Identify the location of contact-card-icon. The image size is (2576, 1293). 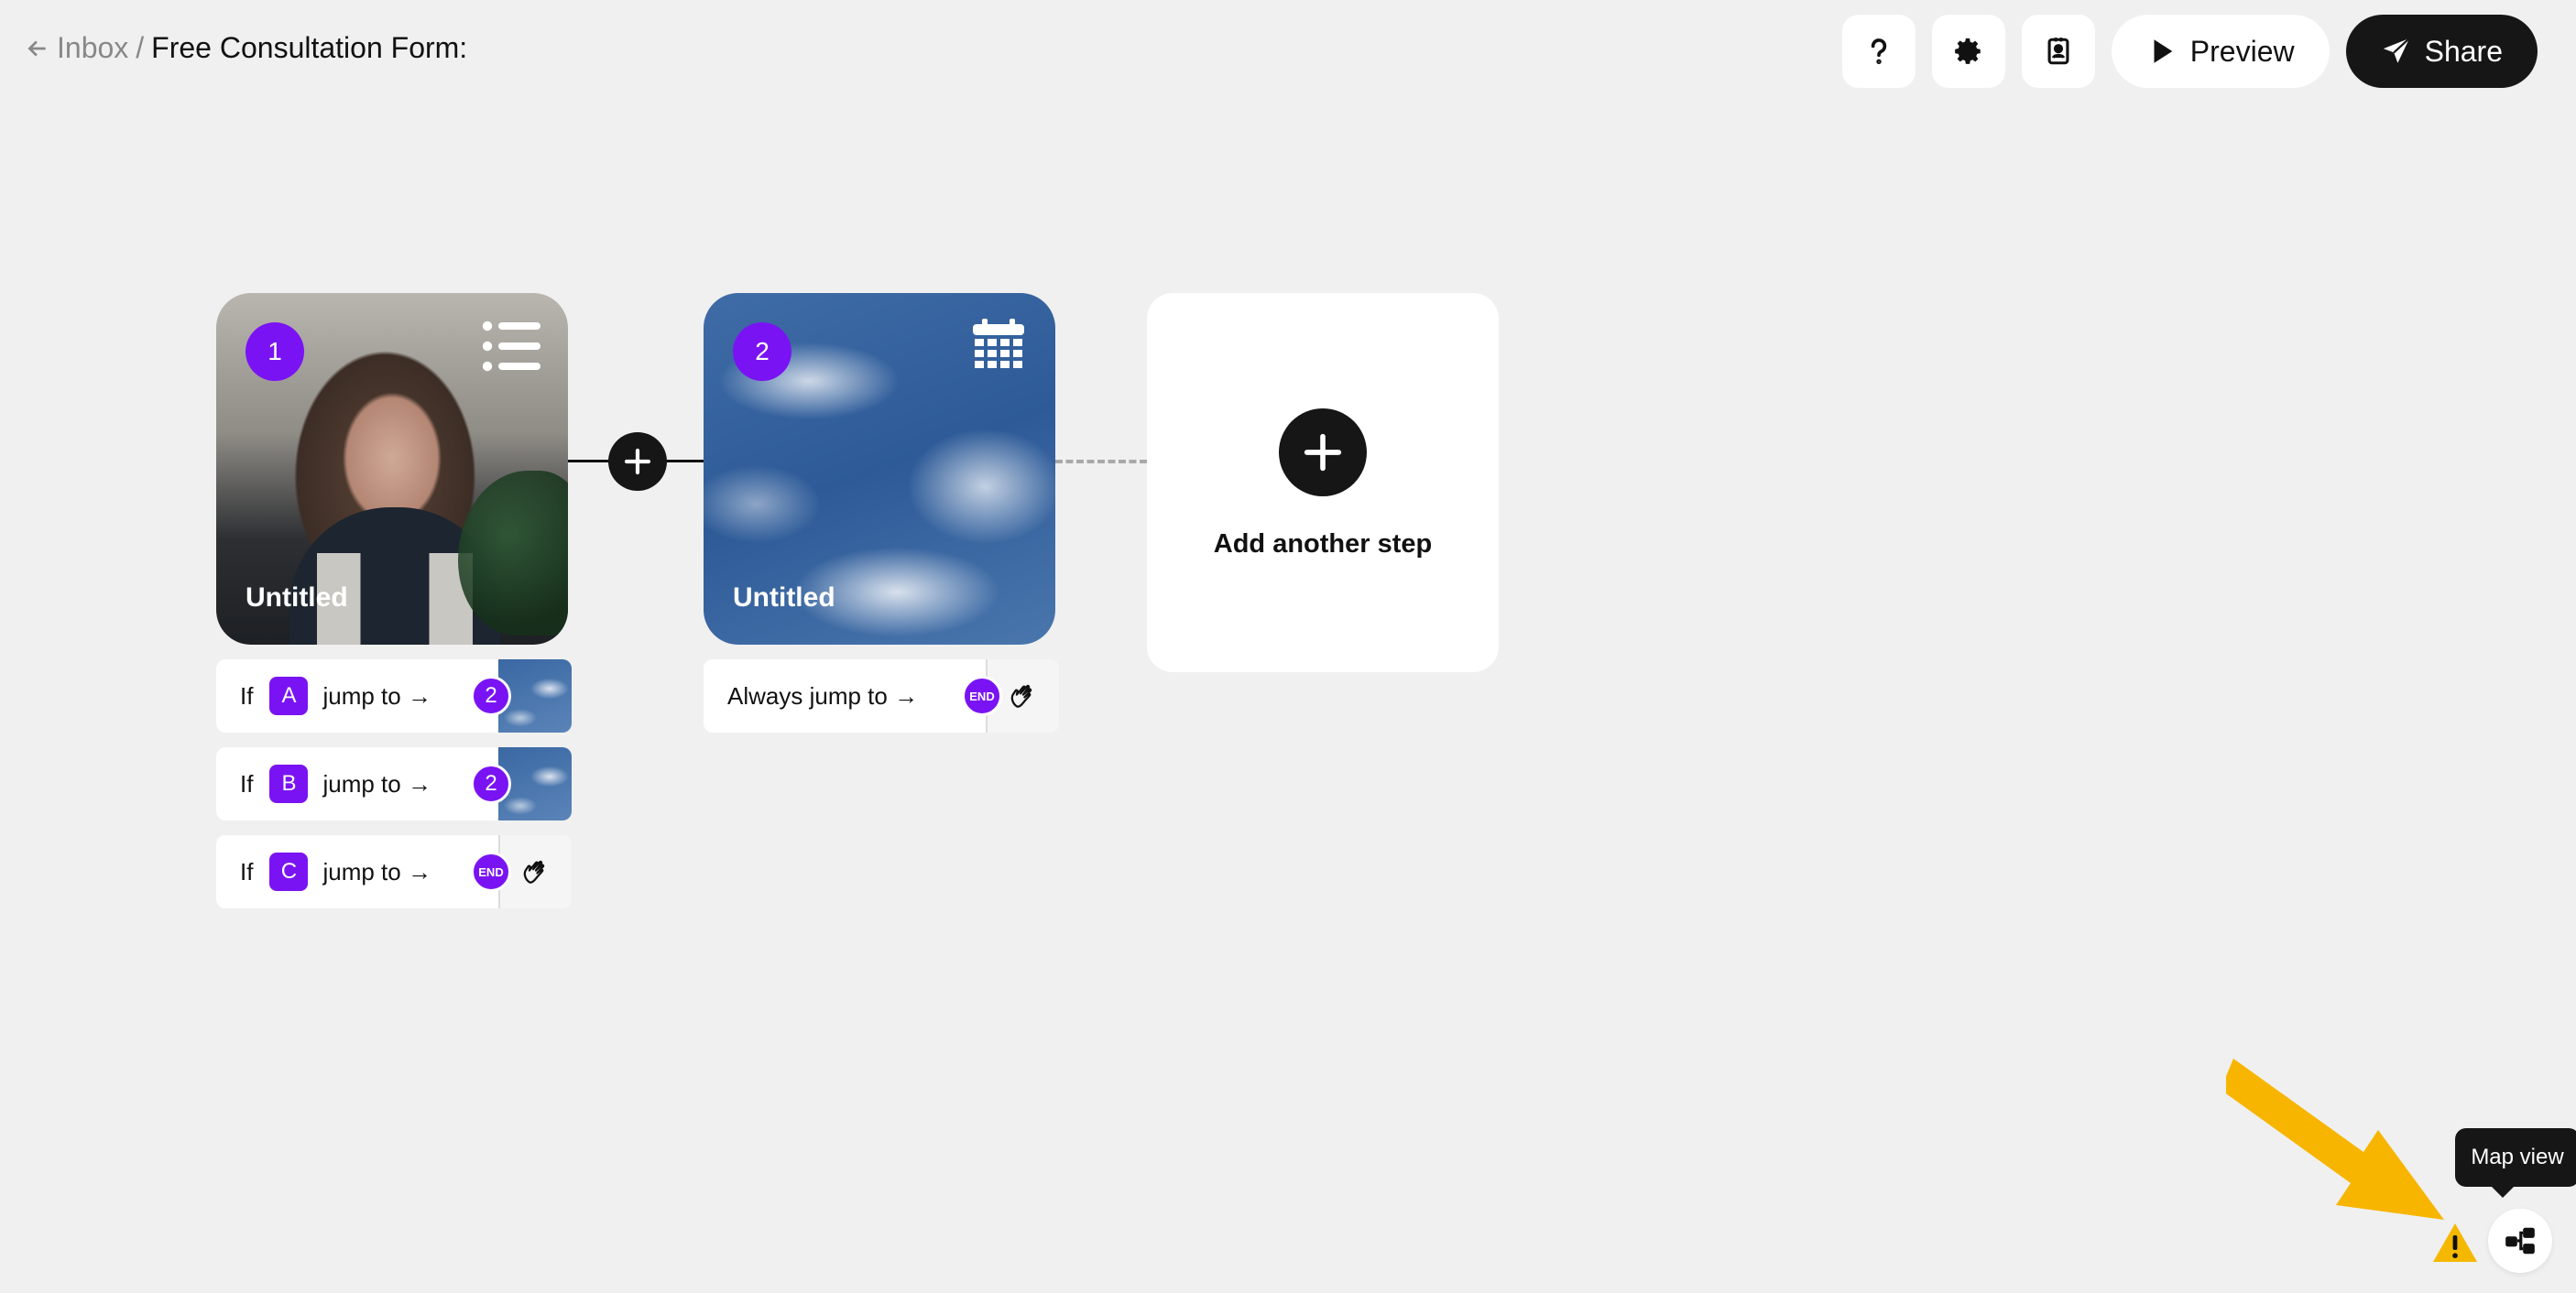
(2058, 51).